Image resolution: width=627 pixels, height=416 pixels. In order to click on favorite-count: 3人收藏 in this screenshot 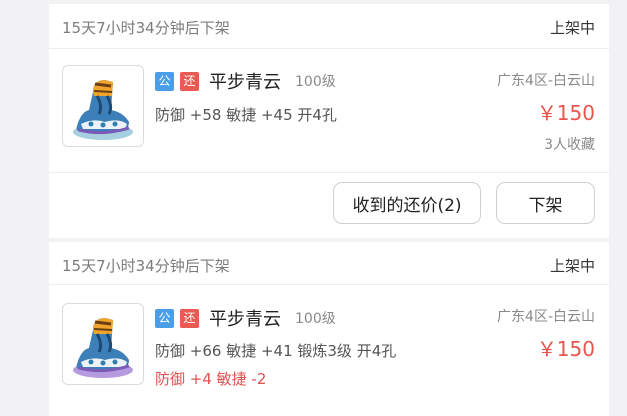, I will do `click(569, 145)`.